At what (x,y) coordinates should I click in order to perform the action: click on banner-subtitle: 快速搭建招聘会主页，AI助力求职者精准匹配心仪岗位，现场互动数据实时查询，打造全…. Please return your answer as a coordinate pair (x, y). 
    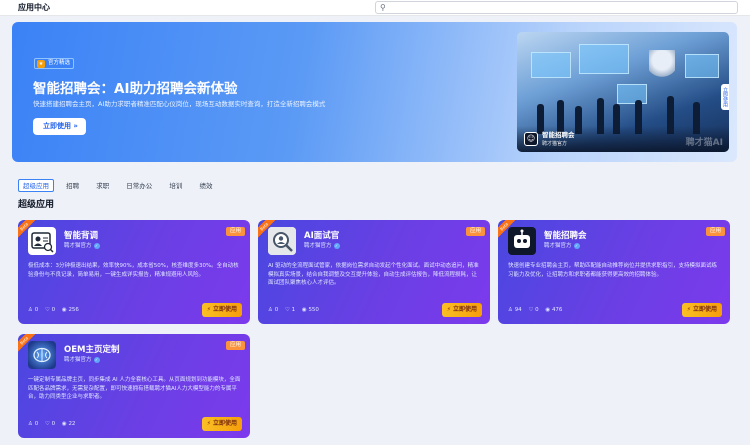
    Looking at the image, I should click on (179, 104).